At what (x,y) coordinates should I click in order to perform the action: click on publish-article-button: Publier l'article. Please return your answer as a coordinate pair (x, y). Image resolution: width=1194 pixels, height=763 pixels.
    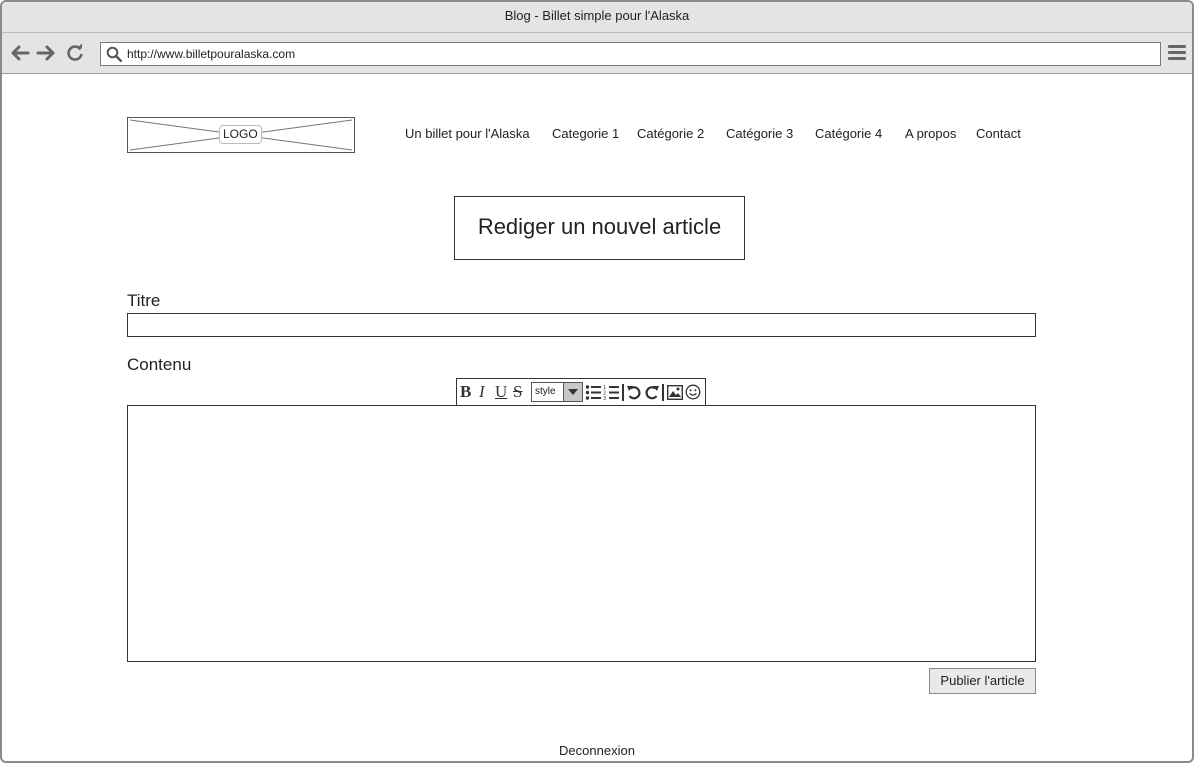
    Looking at the image, I should click on (982, 681).